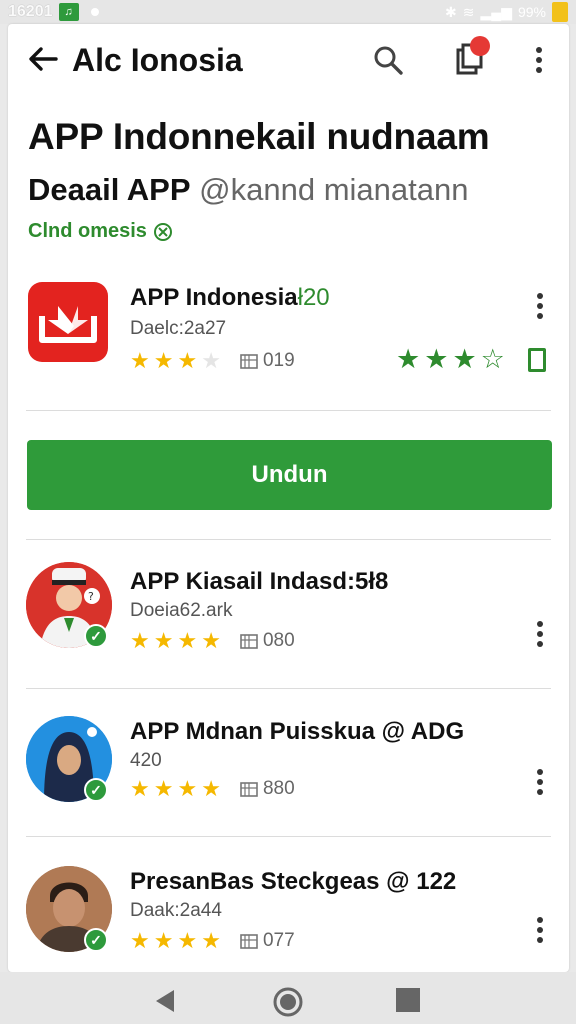 The height and width of the screenshot is (1024, 576). Describe the element at coordinates (94, 12) in the screenshot. I see `dot-icon` at that location.